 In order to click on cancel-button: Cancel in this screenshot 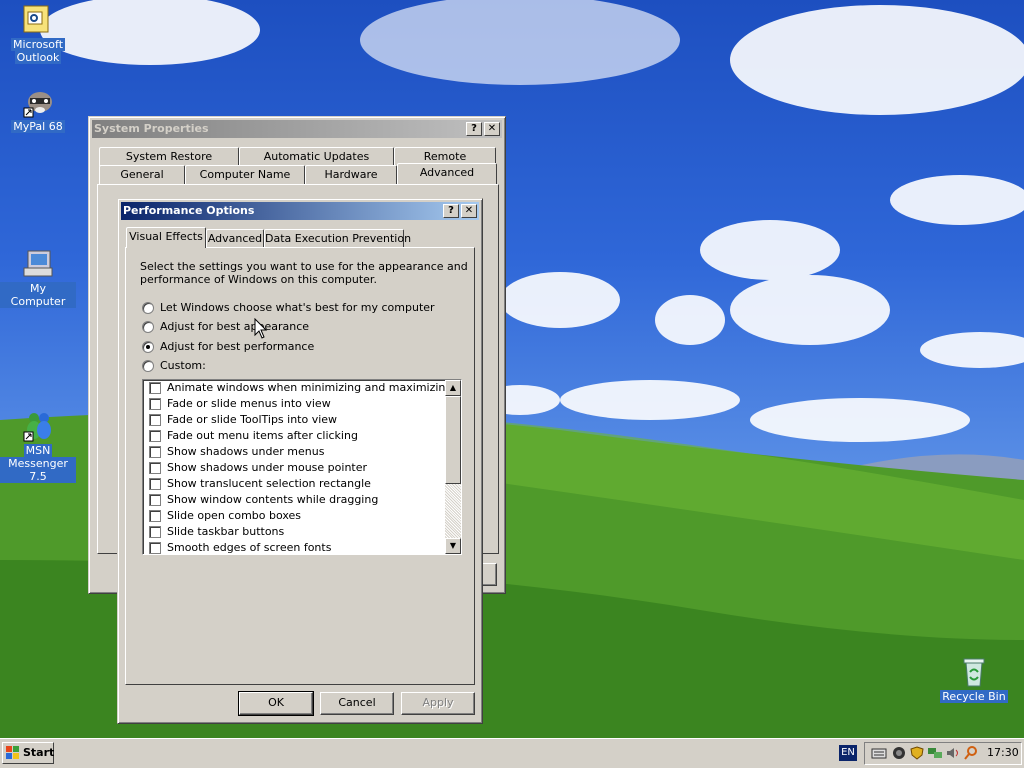, I will do `click(357, 703)`.